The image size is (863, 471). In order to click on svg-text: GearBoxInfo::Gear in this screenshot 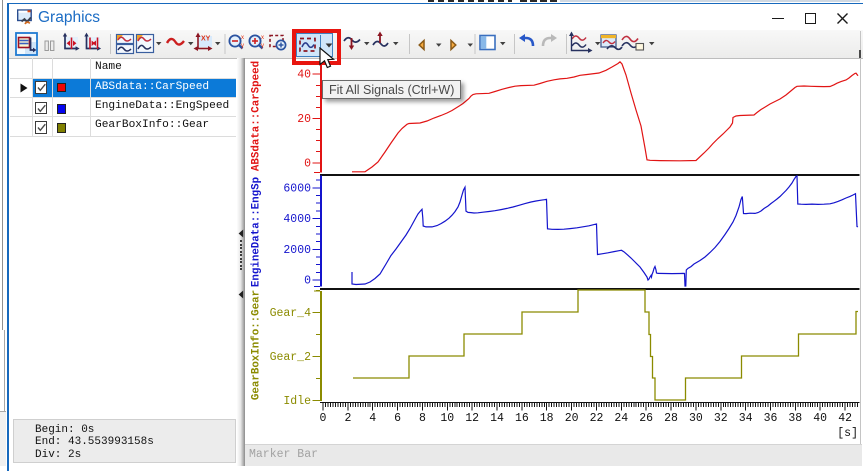, I will do `click(257, 345)`.